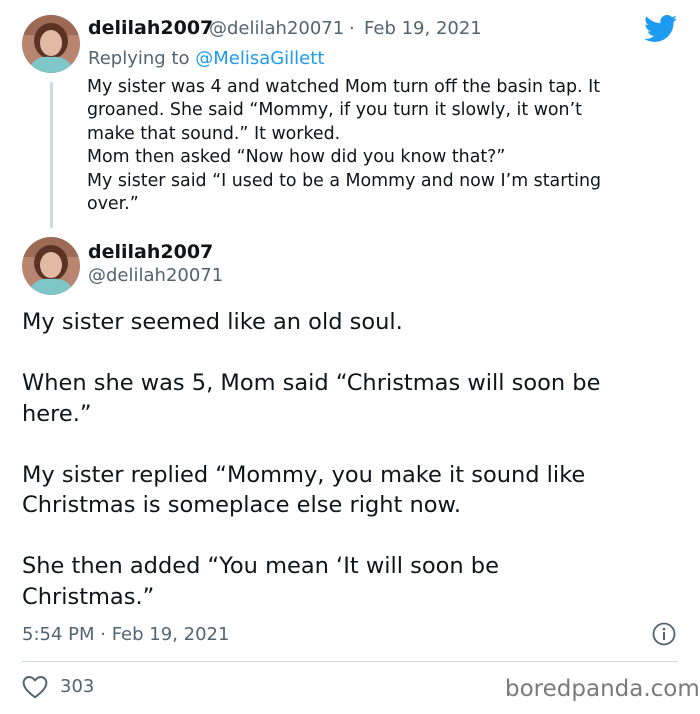 Image resolution: width=700 pixels, height=714 pixels. Describe the element at coordinates (602, 689) in the screenshot. I see `watermark: boredpanda.com` at that location.